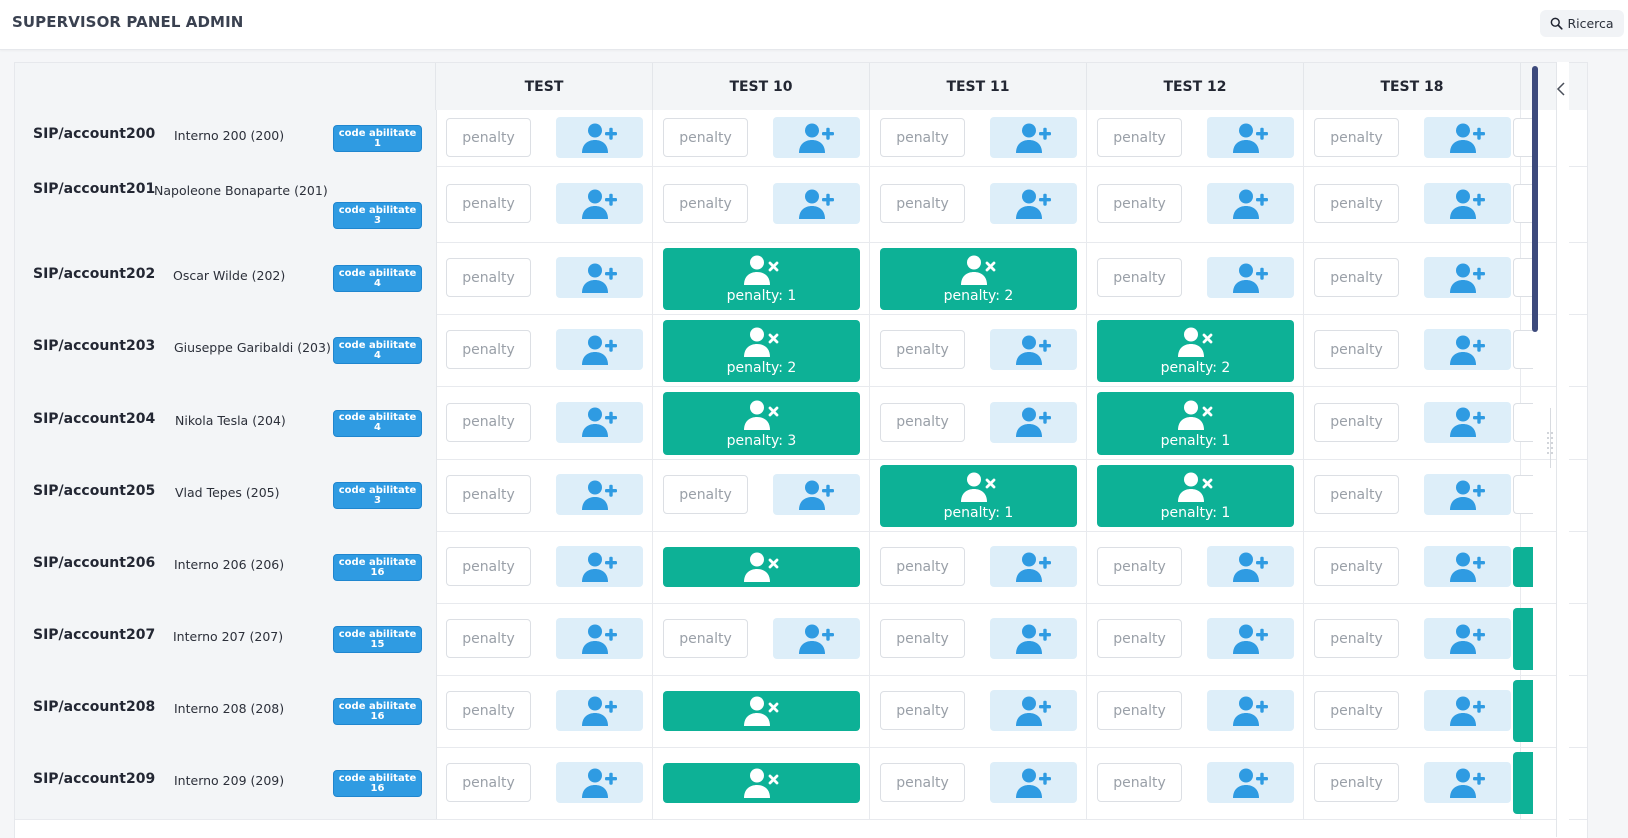 This screenshot has width=1628, height=838. What do you see at coordinates (1535, 199) in the screenshot?
I see `vertical-scrollbar-thumb` at bounding box center [1535, 199].